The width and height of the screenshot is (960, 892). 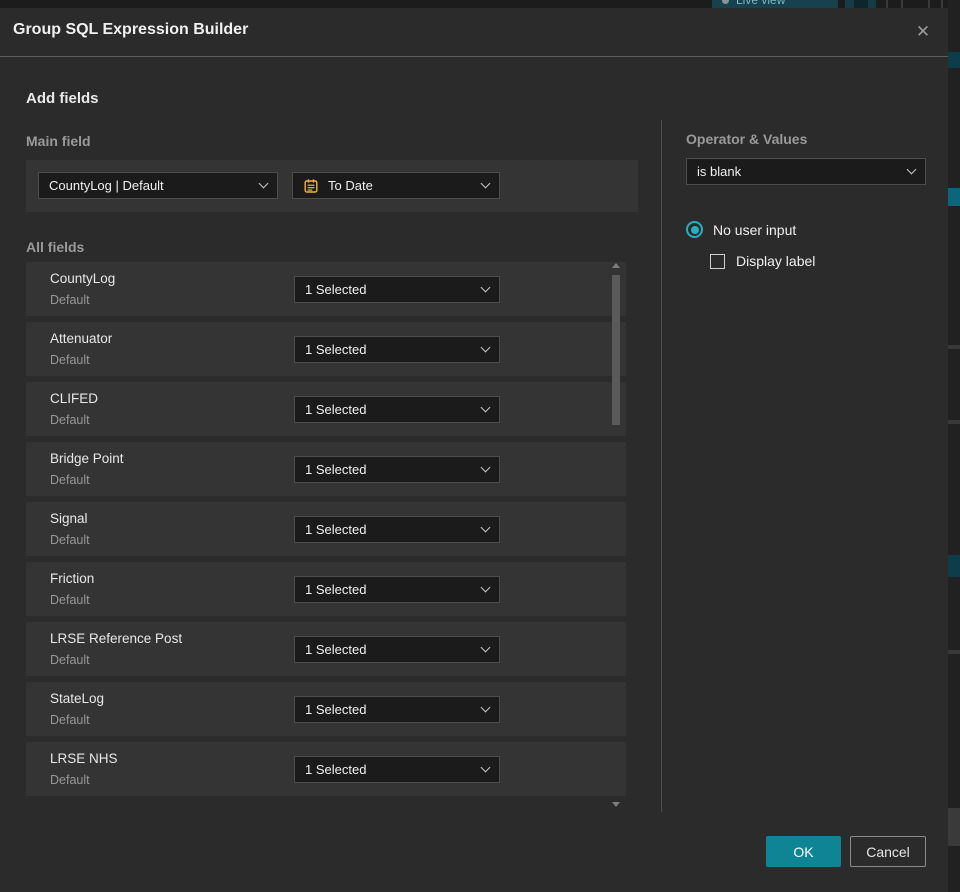 What do you see at coordinates (62, 98) in the screenshot?
I see `add-fields-heading: Add fields` at bounding box center [62, 98].